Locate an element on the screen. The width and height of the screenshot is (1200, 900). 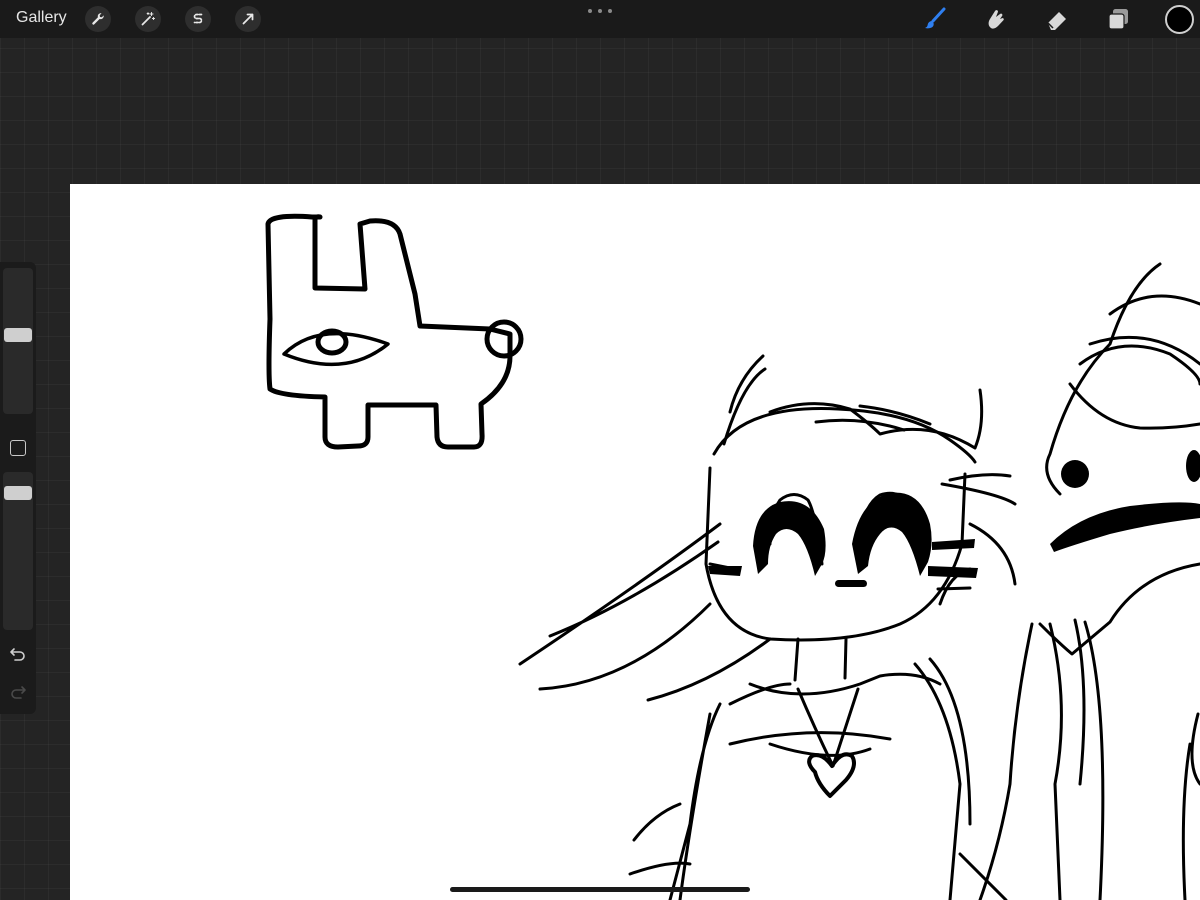
arrow-cursor-icon is located at coordinates (248, 19).